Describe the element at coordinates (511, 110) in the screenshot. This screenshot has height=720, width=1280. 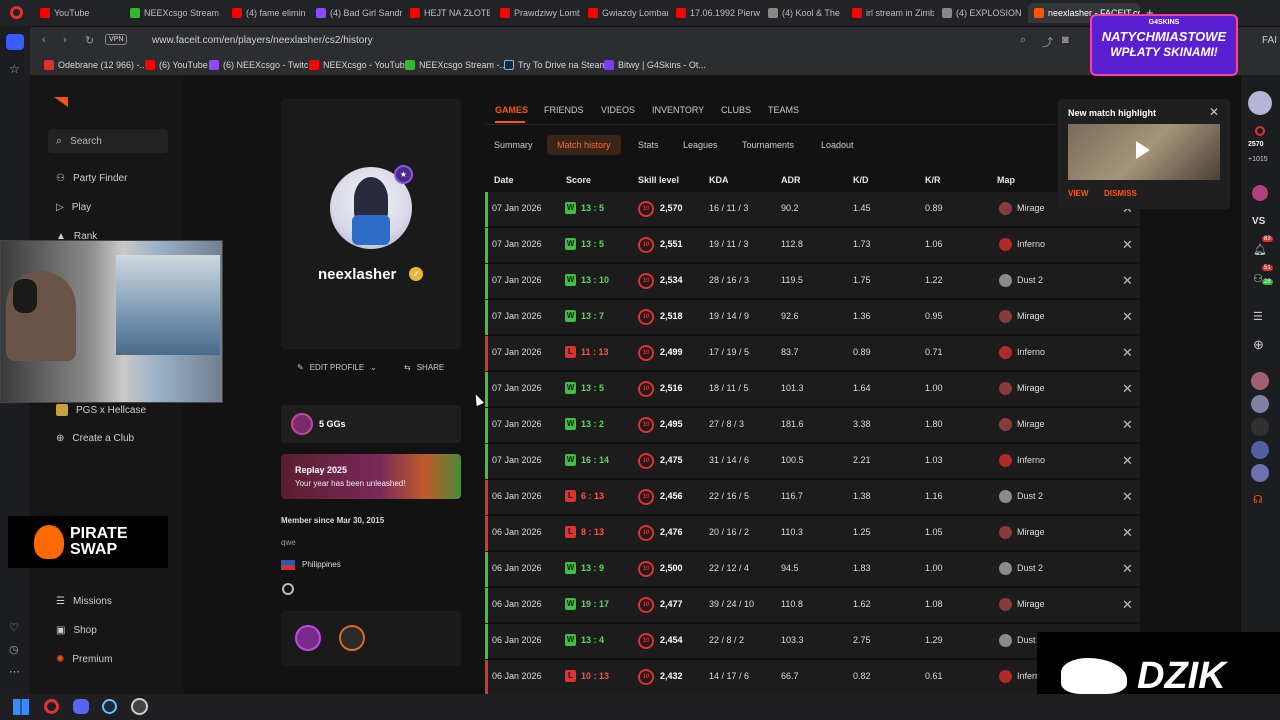
I see `tab-games: GAMES` at that location.